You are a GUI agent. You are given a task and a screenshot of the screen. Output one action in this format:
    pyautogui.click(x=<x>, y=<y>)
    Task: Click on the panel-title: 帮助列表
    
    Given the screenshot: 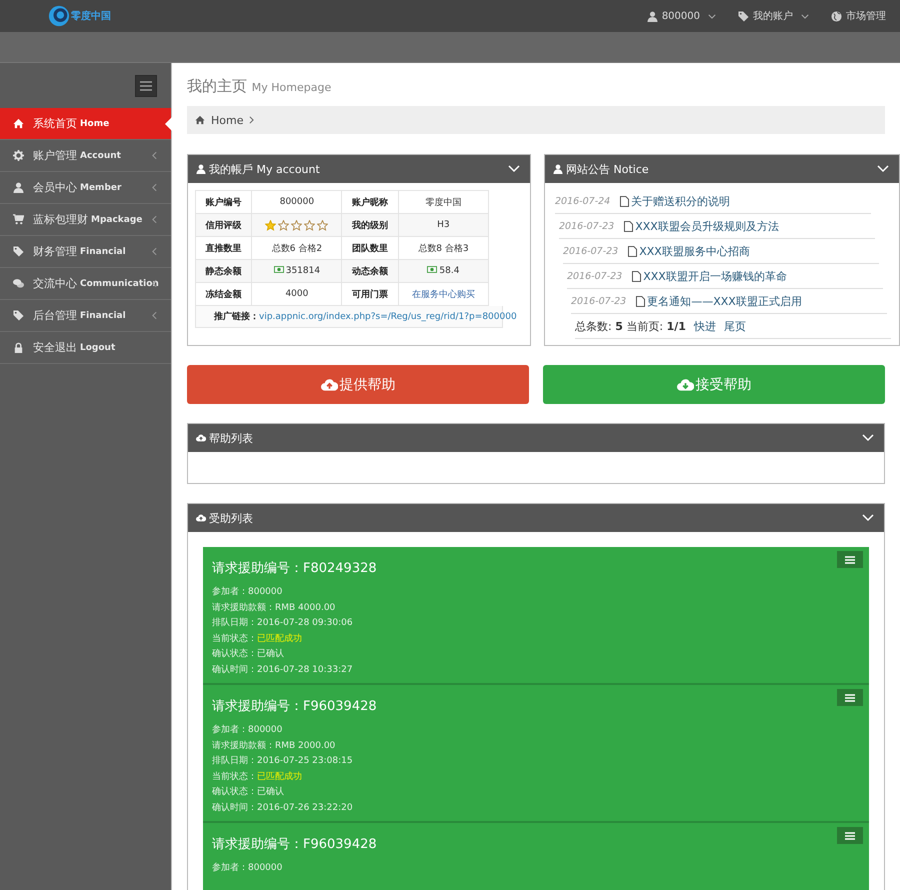 What is the action you would take?
    pyautogui.click(x=231, y=438)
    